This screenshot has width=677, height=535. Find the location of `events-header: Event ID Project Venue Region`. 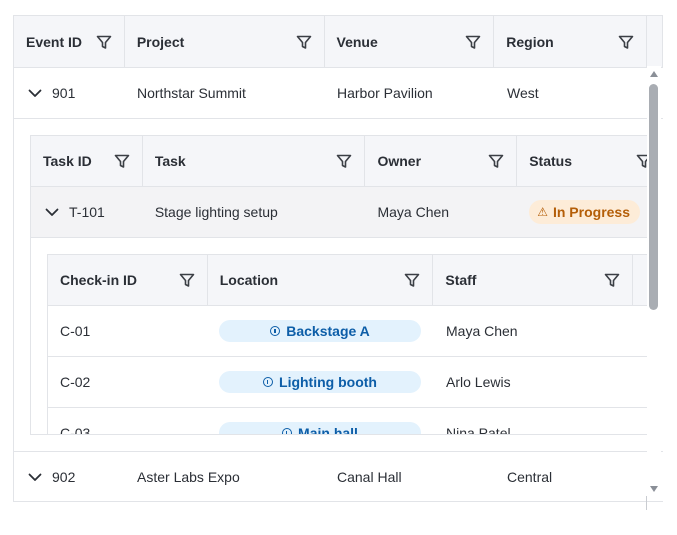

events-header: Event ID Project Venue Region is located at coordinates (338, 42).